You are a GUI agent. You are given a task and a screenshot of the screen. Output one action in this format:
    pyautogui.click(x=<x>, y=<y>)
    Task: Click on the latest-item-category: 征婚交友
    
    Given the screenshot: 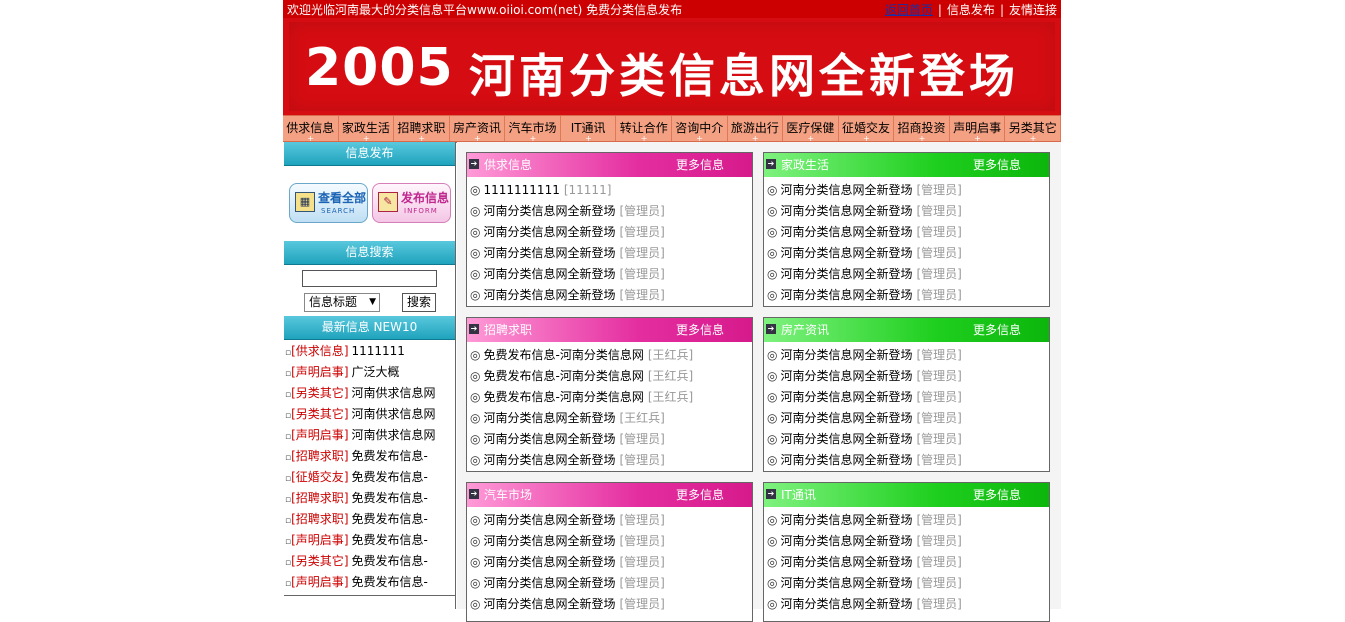 What is the action you would take?
    pyautogui.click(x=320, y=477)
    